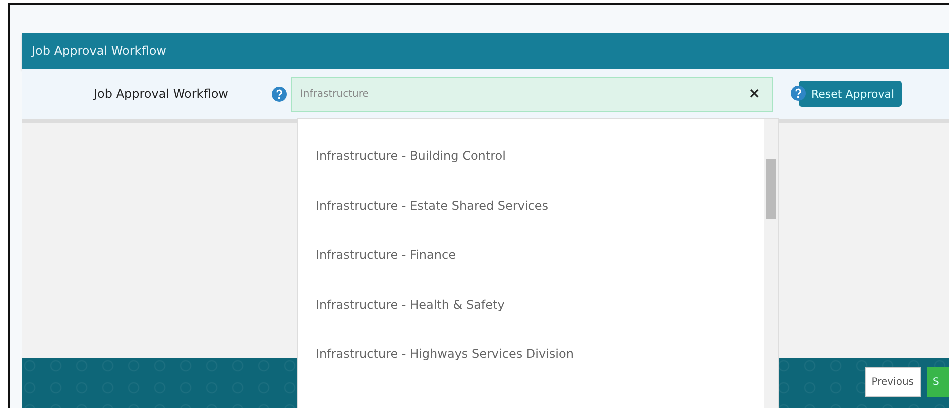  I want to click on reset-approval-button: Reset Approval, so click(850, 94).